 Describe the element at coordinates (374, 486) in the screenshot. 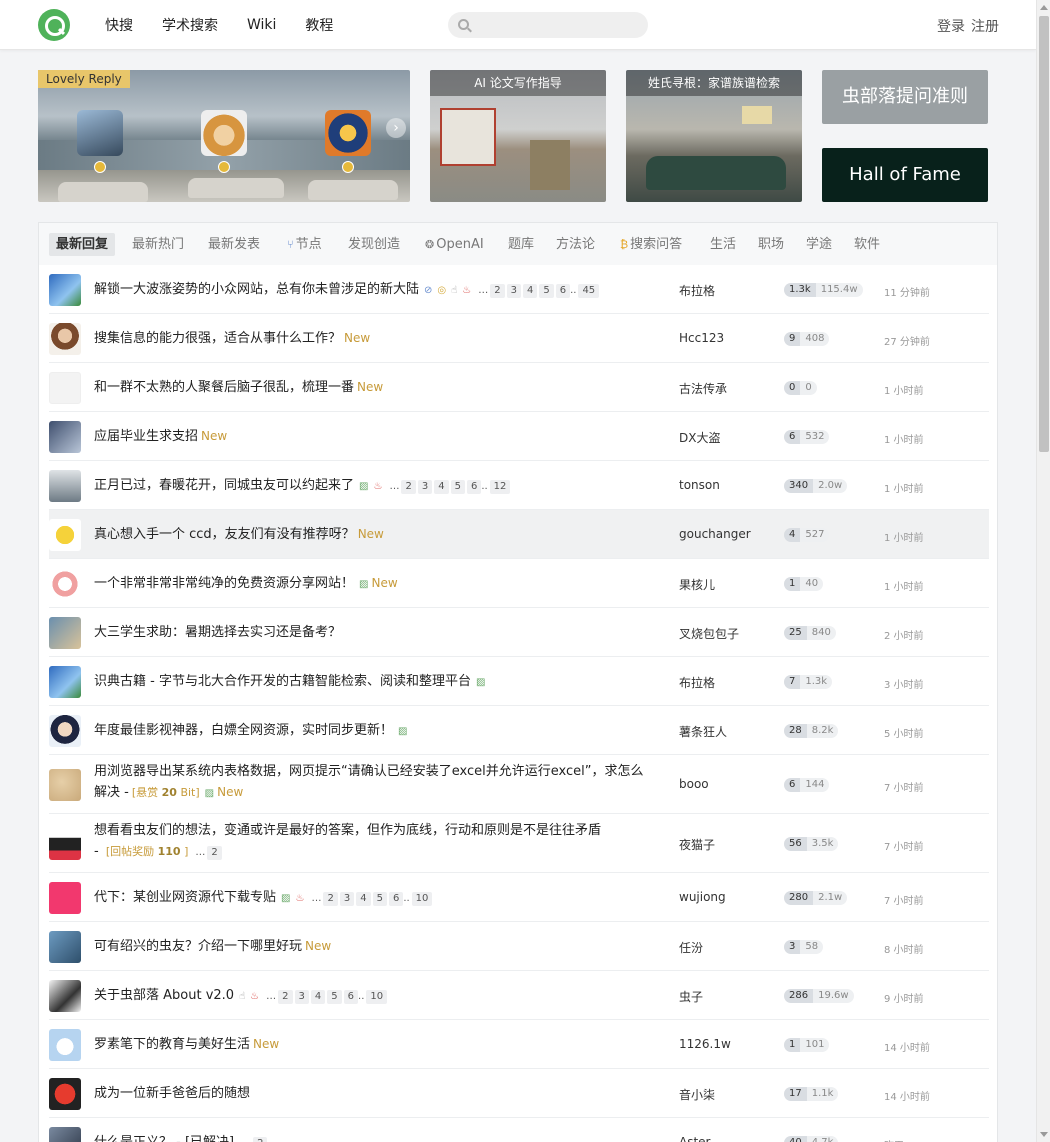

I see `topic-title: 正月已过，春暖花开，同城虫友可以约起来了 ▨ ♨ … 2 3 4 5 6.. 12` at that location.